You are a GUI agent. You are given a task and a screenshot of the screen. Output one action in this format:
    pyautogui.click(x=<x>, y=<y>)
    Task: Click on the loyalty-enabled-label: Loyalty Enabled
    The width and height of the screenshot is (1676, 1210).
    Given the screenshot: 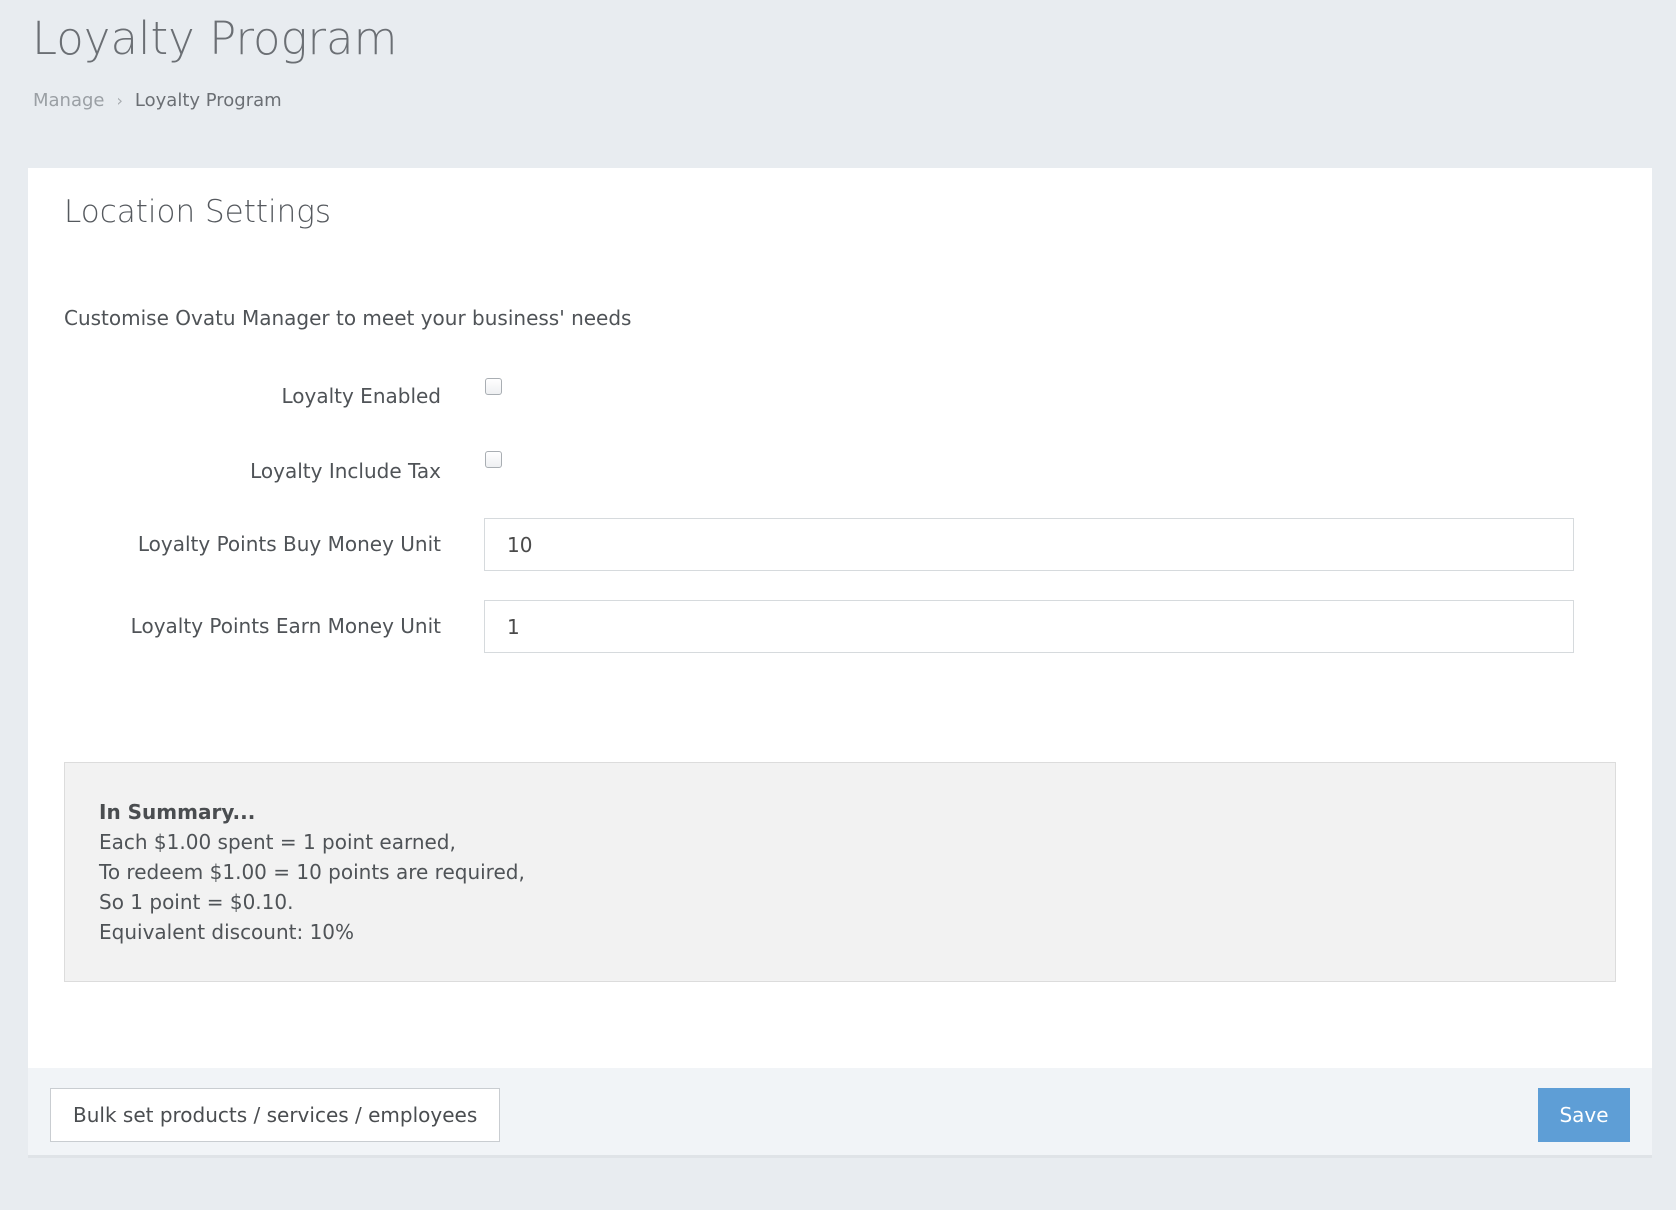 What is the action you would take?
    pyautogui.click(x=361, y=396)
    